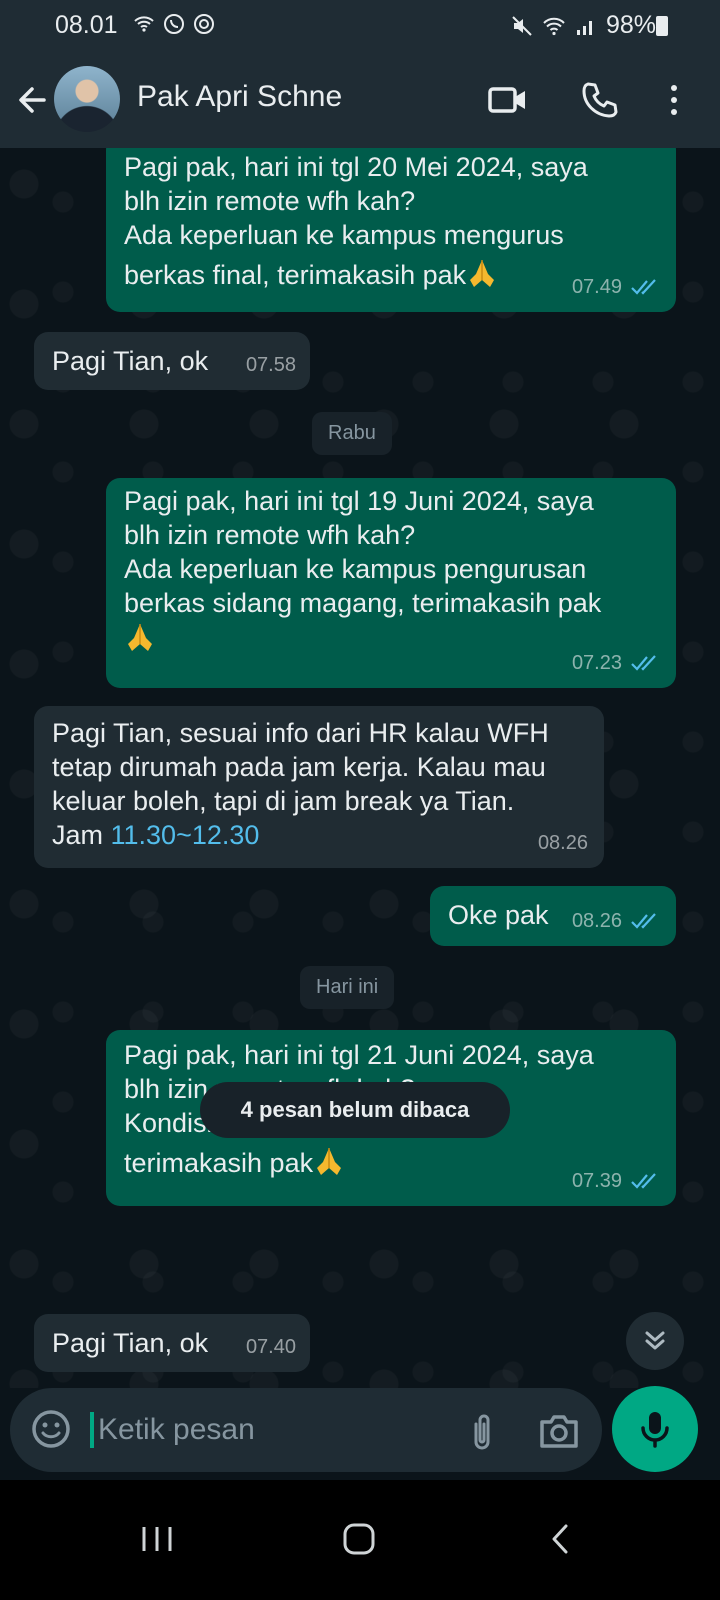 The height and width of the screenshot is (1600, 720). Describe the element at coordinates (554, 26) in the screenshot. I see `wifi-icon` at that location.